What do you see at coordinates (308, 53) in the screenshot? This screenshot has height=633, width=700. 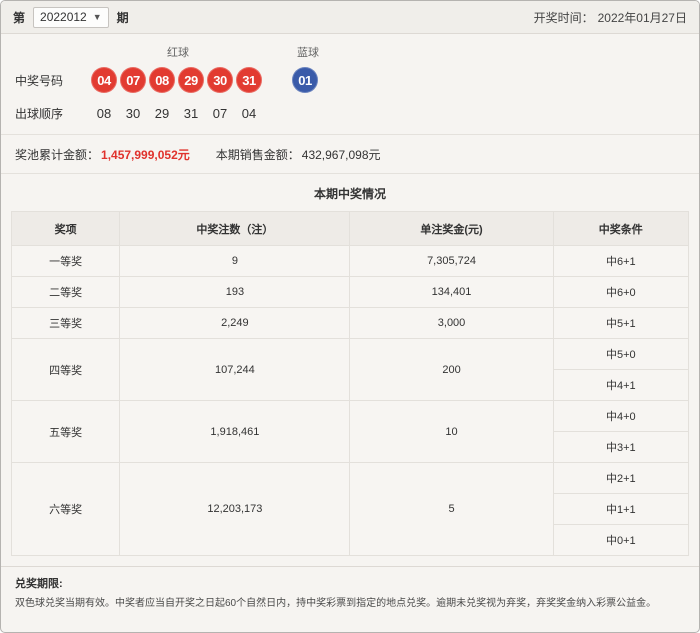 I see `blue-ball-group-label: 蓝球` at bounding box center [308, 53].